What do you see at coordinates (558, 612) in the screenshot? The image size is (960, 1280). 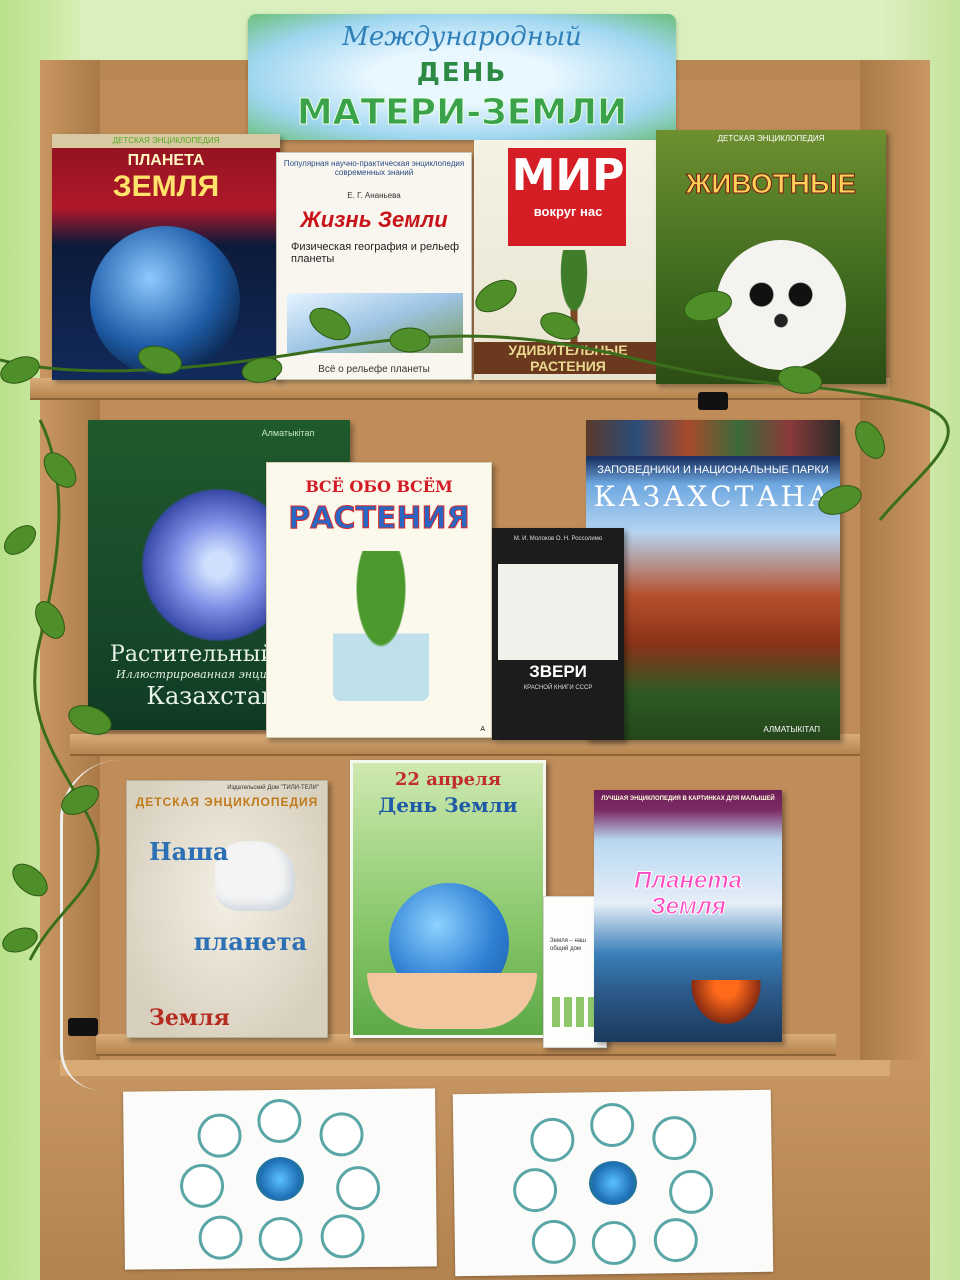 I see `animals-illustration` at bounding box center [558, 612].